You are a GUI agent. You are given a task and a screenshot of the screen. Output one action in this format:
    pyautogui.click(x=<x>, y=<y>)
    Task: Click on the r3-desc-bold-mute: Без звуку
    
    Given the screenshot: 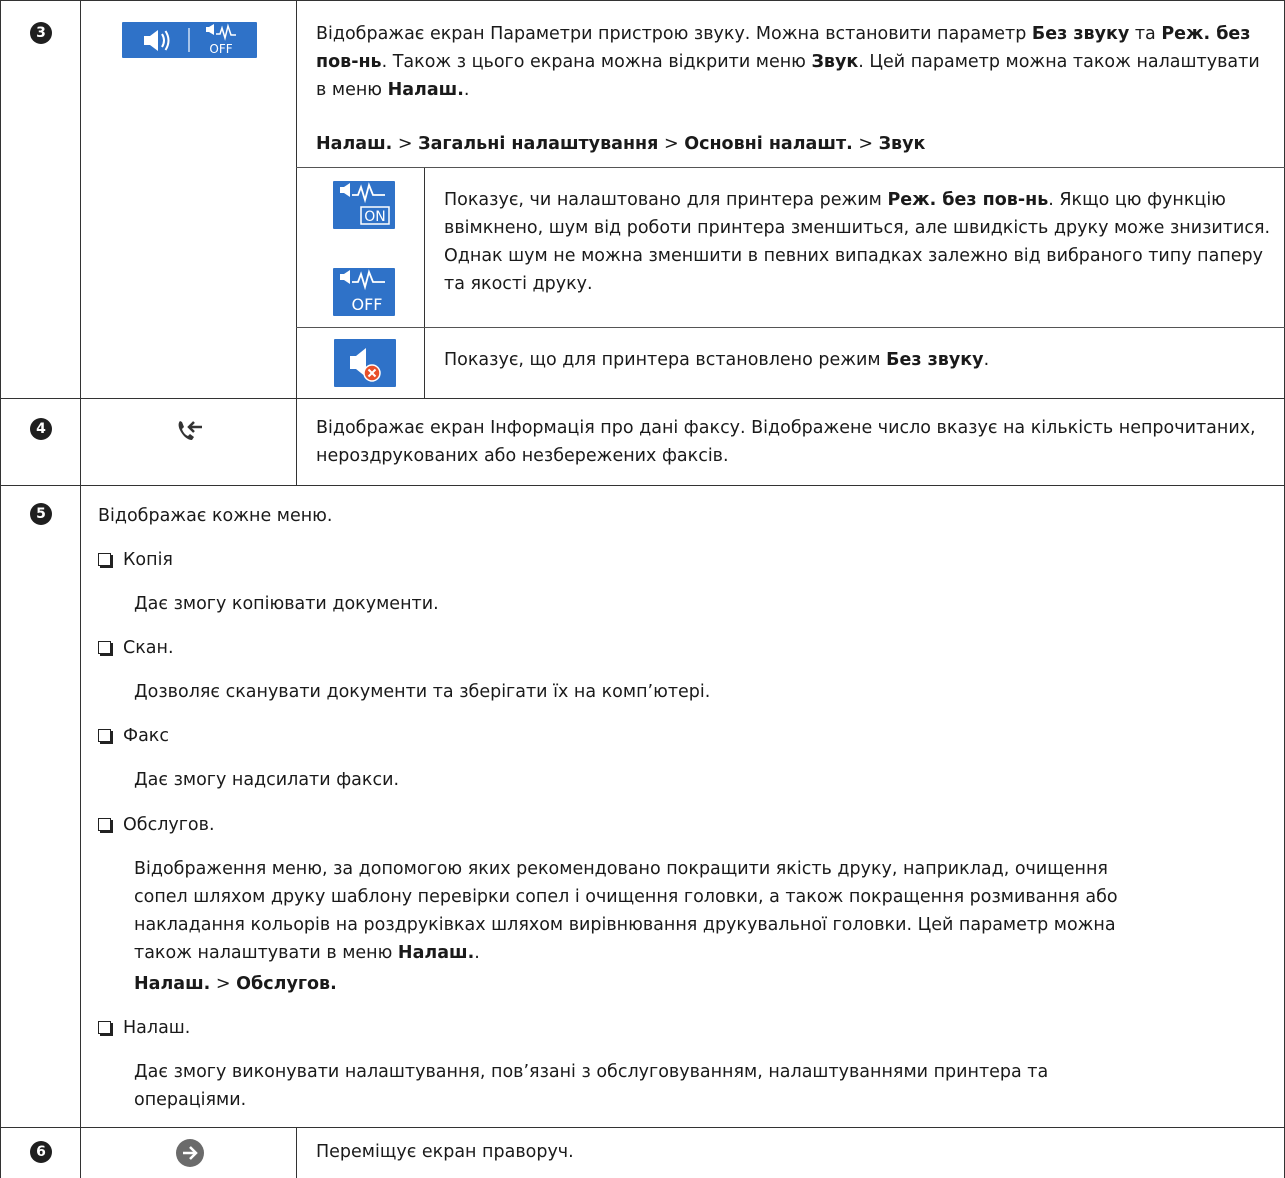 What is the action you would take?
    pyautogui.click(x=1080, y=34)
    